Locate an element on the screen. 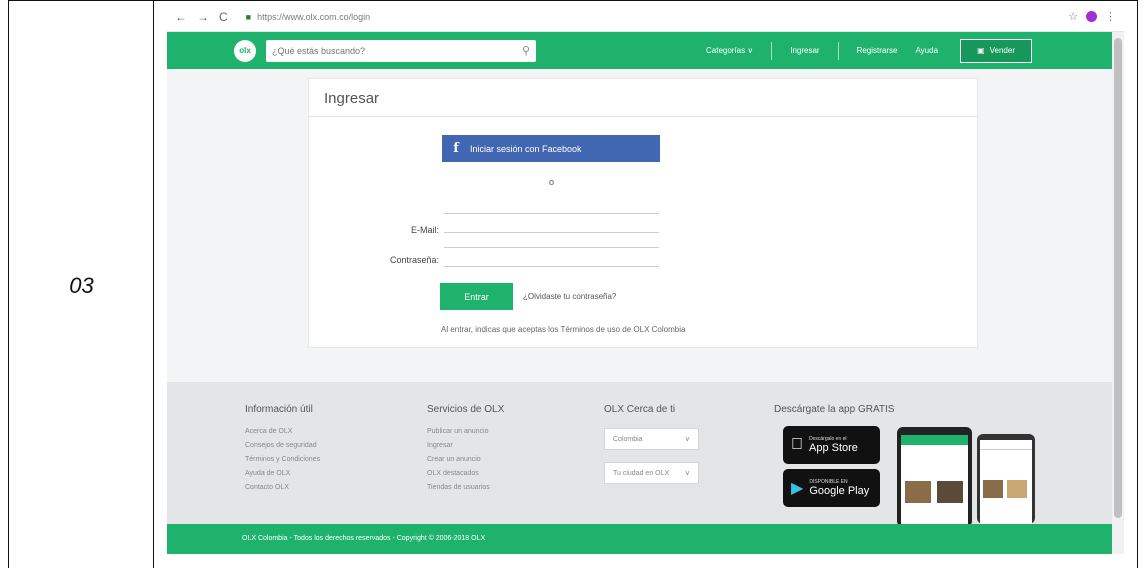 The image size is (1144, 568). city-select: Tu ciudad en OLX ∨ is located at coordinates (651, 473).